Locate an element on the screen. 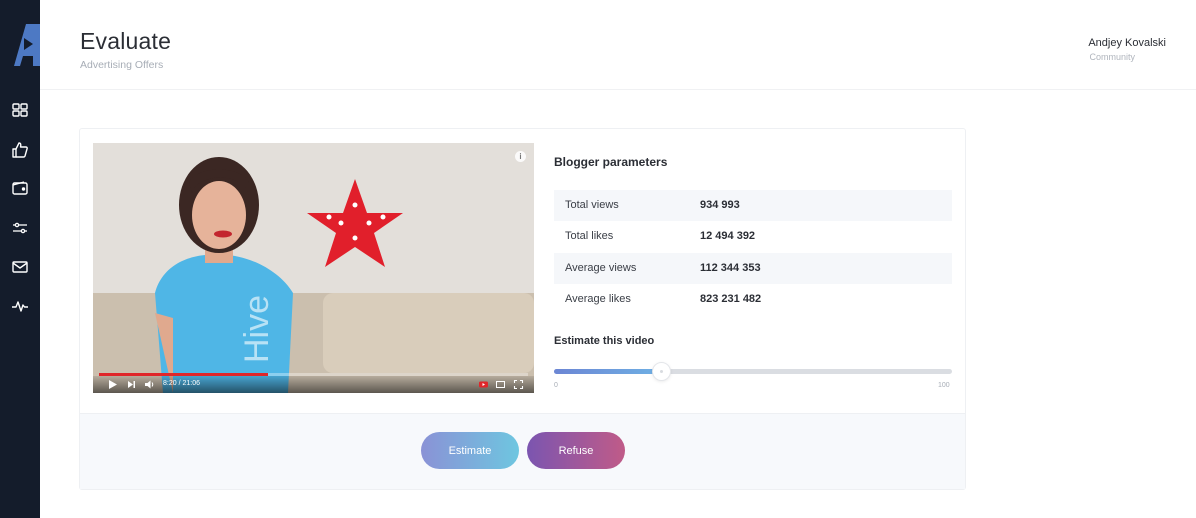 The width and height of the screenshot is (1196, 518). activity-icon is located at coordinates (20, 306).